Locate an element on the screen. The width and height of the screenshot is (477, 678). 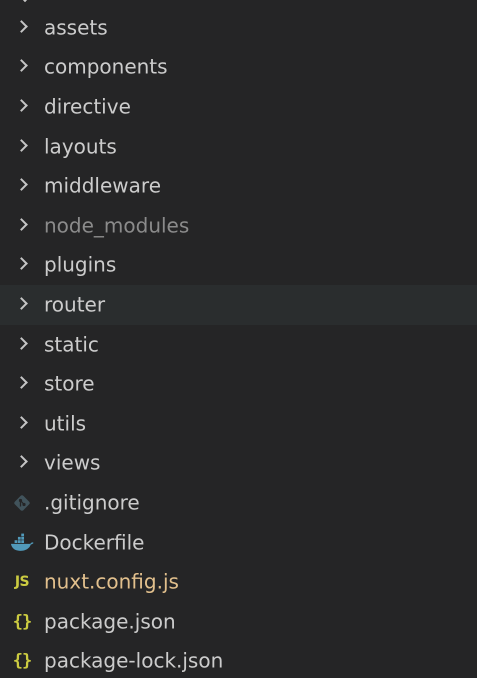
file-dockerfile: Dockerfile is located at coordinates (238, 543).